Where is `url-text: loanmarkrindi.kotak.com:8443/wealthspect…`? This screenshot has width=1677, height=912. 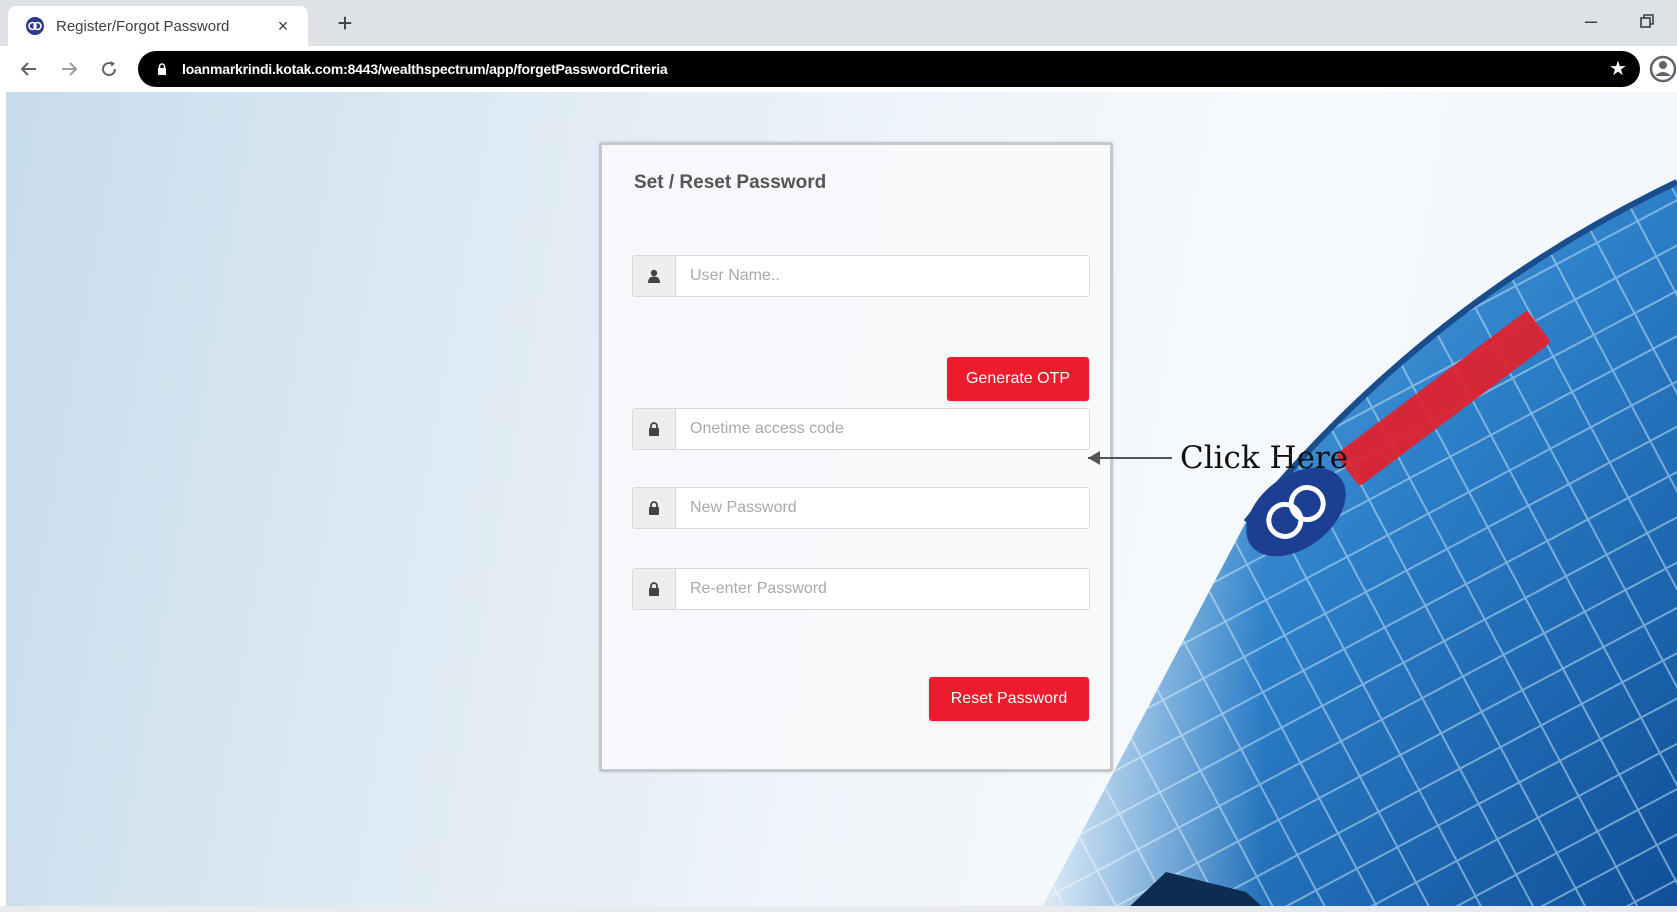 url-text: loanmarkrindi.kotak.com:8443/wealthspect… is located at coordinates (425, 69).